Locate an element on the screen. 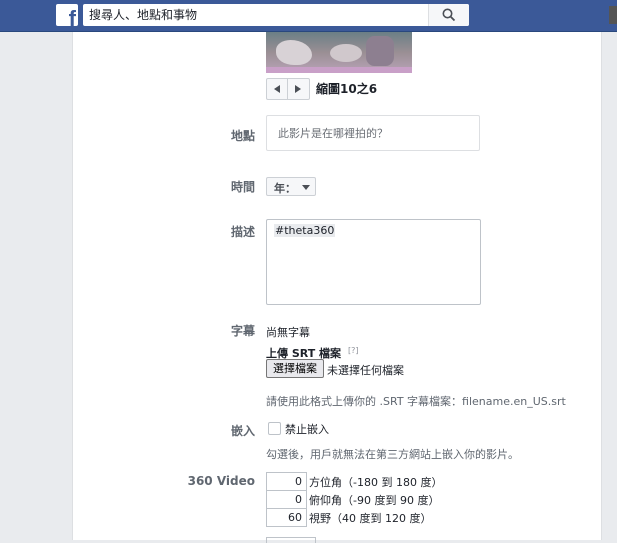 The height and width of the screenshot is (543, 617). search-button is located at coordinates (448, 15).